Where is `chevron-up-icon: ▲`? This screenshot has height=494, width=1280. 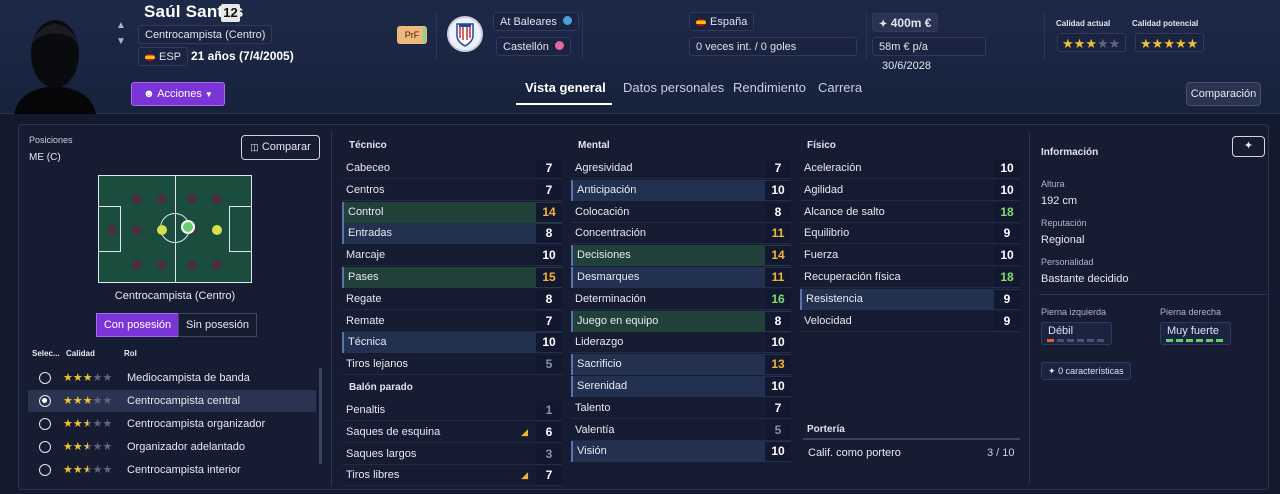
chevron-up-icon: ▲ is located at coordinates (121, 25).